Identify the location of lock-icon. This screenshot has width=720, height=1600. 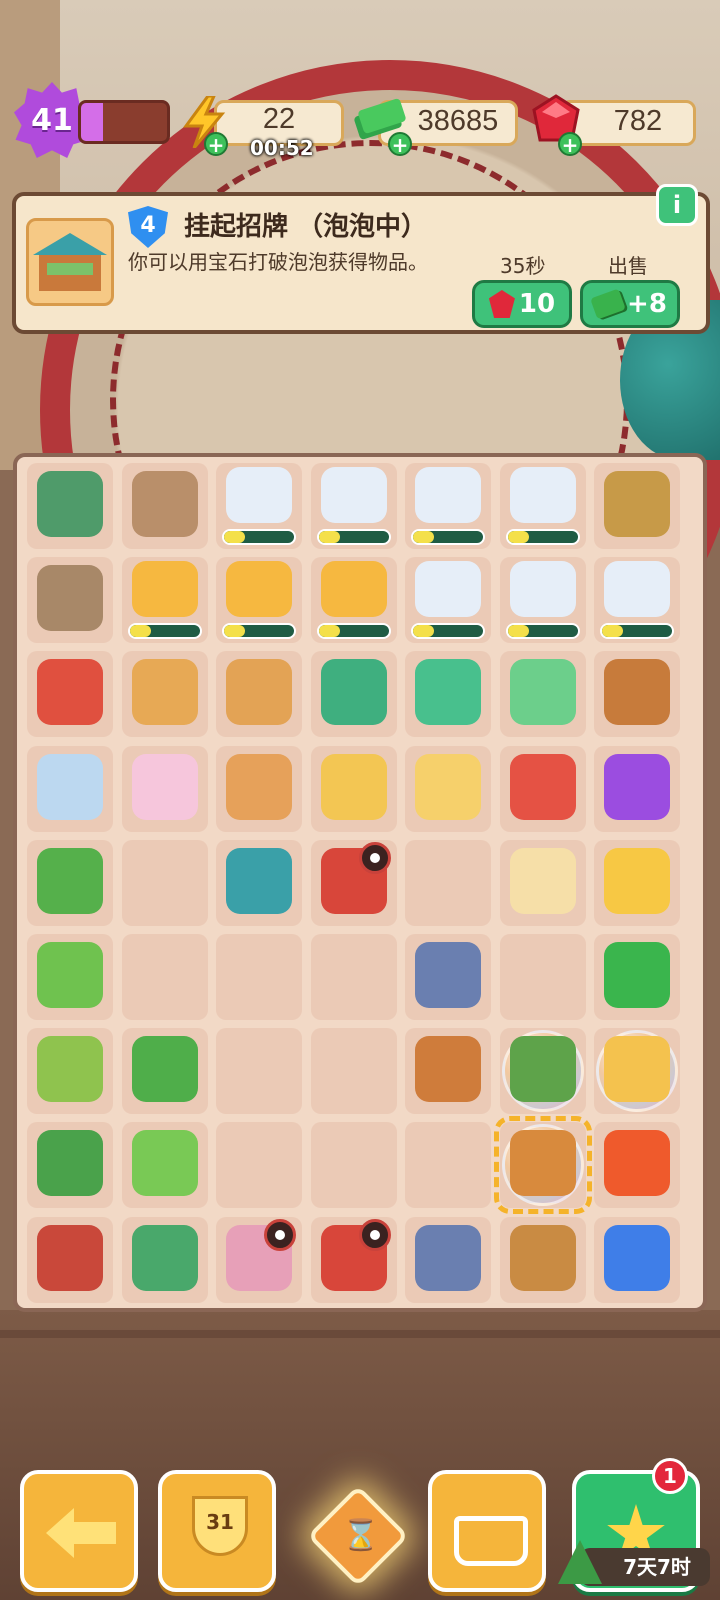
(280, 1234).